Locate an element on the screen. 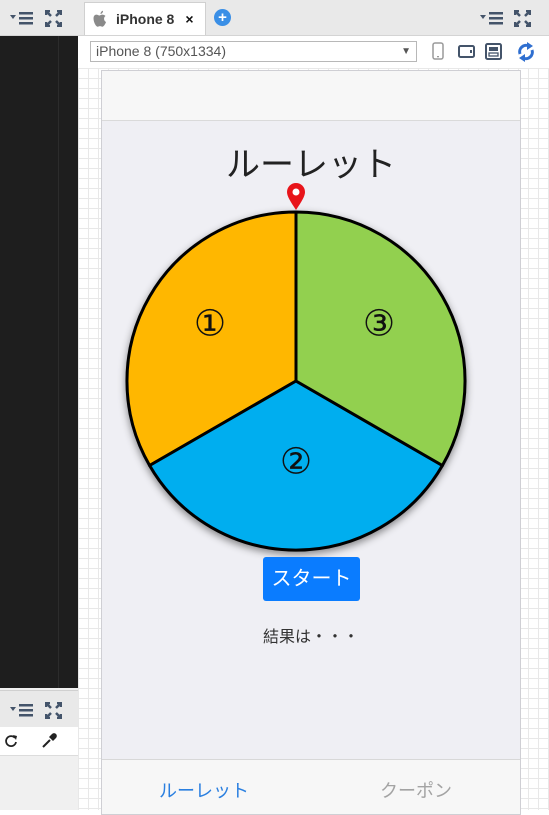 The image size is (549, 815). rotate-icon is located at coordinates (526, 52).